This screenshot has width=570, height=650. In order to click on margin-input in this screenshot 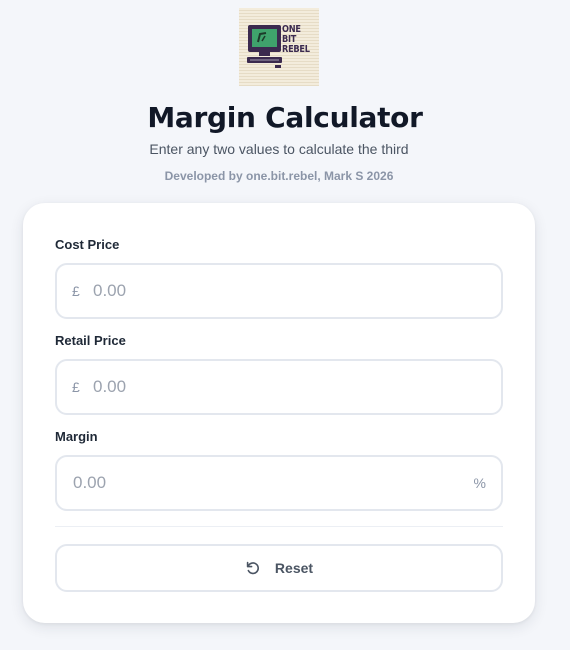, I will do `click(263, 483)`.